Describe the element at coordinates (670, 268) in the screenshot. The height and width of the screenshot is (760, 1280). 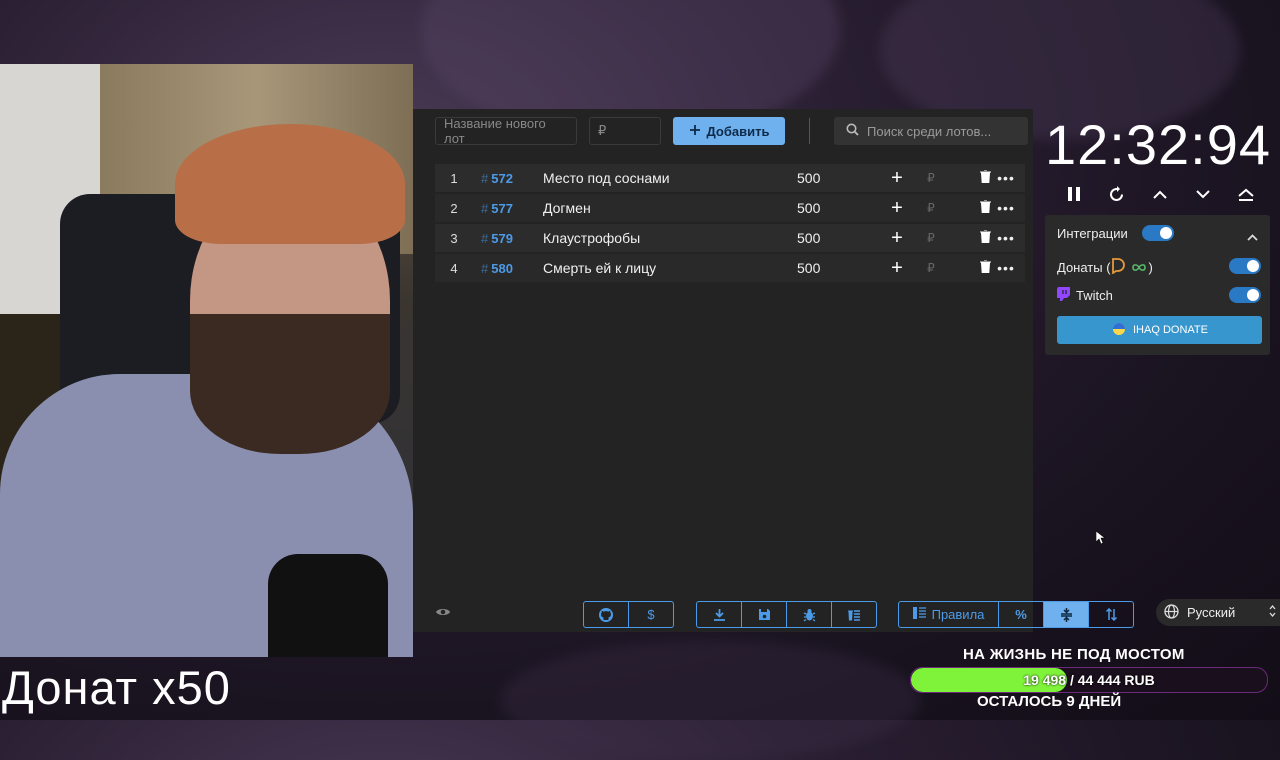
I see `lot-name: Смерть ей к лицу` at that location.